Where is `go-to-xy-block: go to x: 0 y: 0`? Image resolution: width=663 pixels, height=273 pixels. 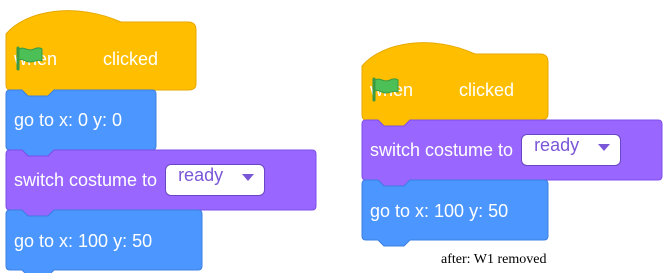
go-to-xy-block: go to x: 0 y: 0 is located at coordinates (81, 123).